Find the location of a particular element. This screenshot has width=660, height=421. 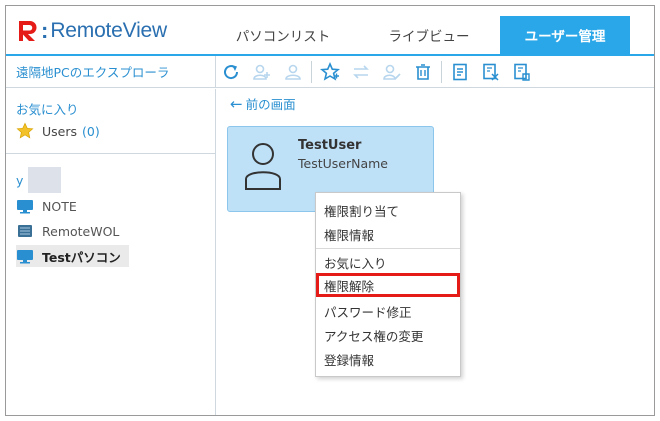

back-link-label: 前の画面 is located at coordinates (270, 104).